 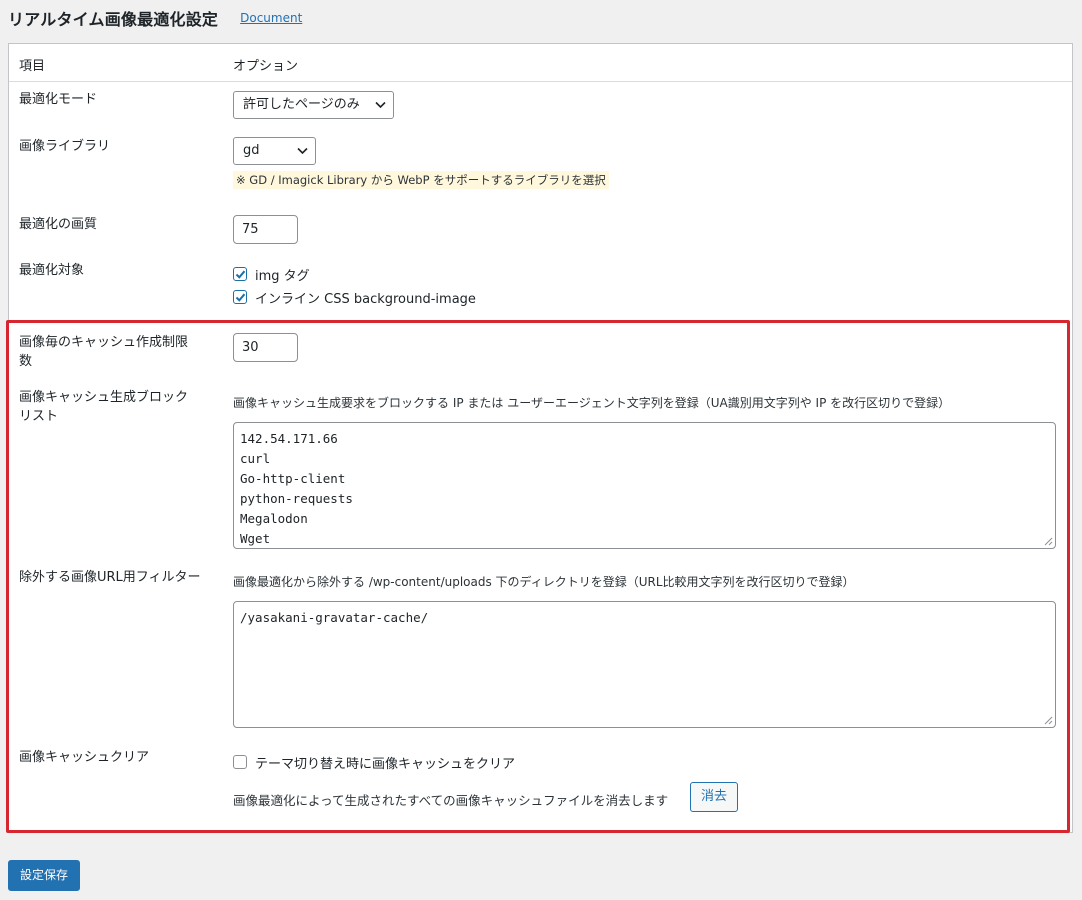 What do you see at coordinates (103, 352) in the screenshot?
I see `cache-limit-label: 画像毎のキャッシュ作成制限 数` at bounding box center [103, 352].